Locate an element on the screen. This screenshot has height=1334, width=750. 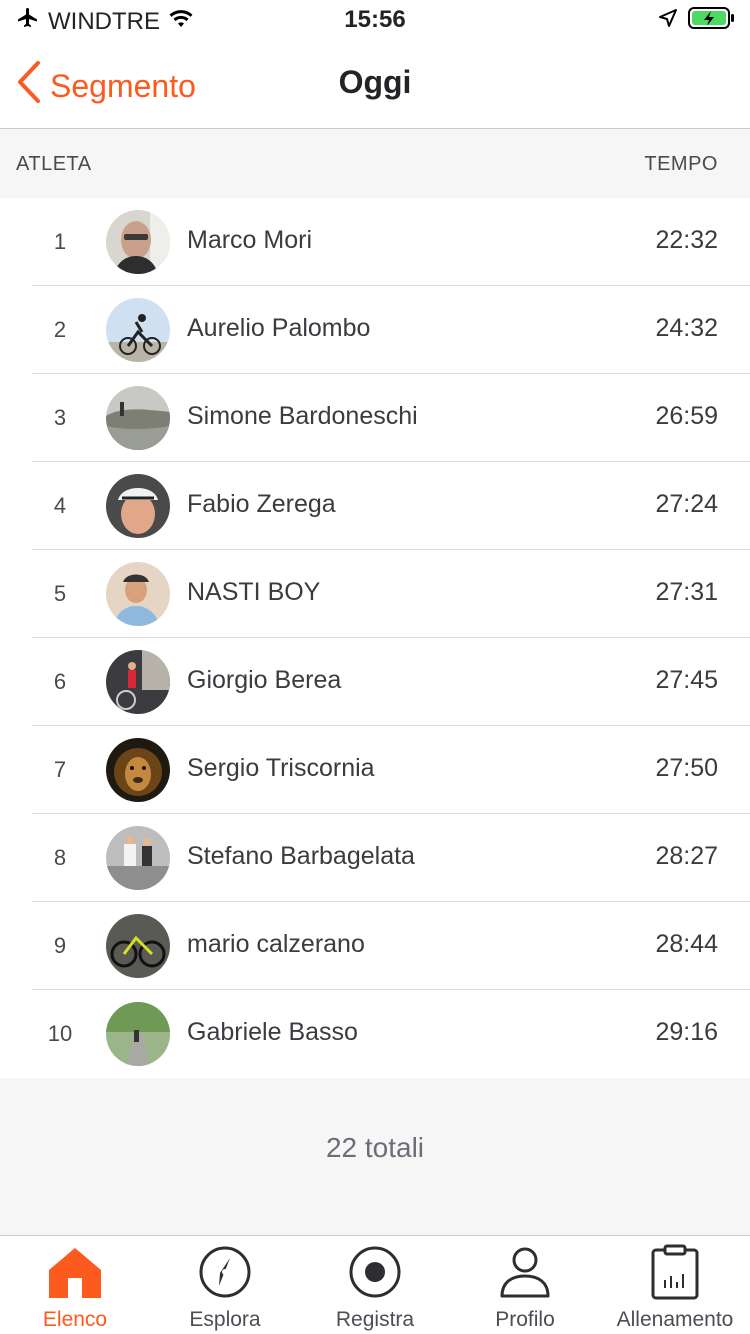
athlete-rank: 9 is located at coordinates (60, 945).